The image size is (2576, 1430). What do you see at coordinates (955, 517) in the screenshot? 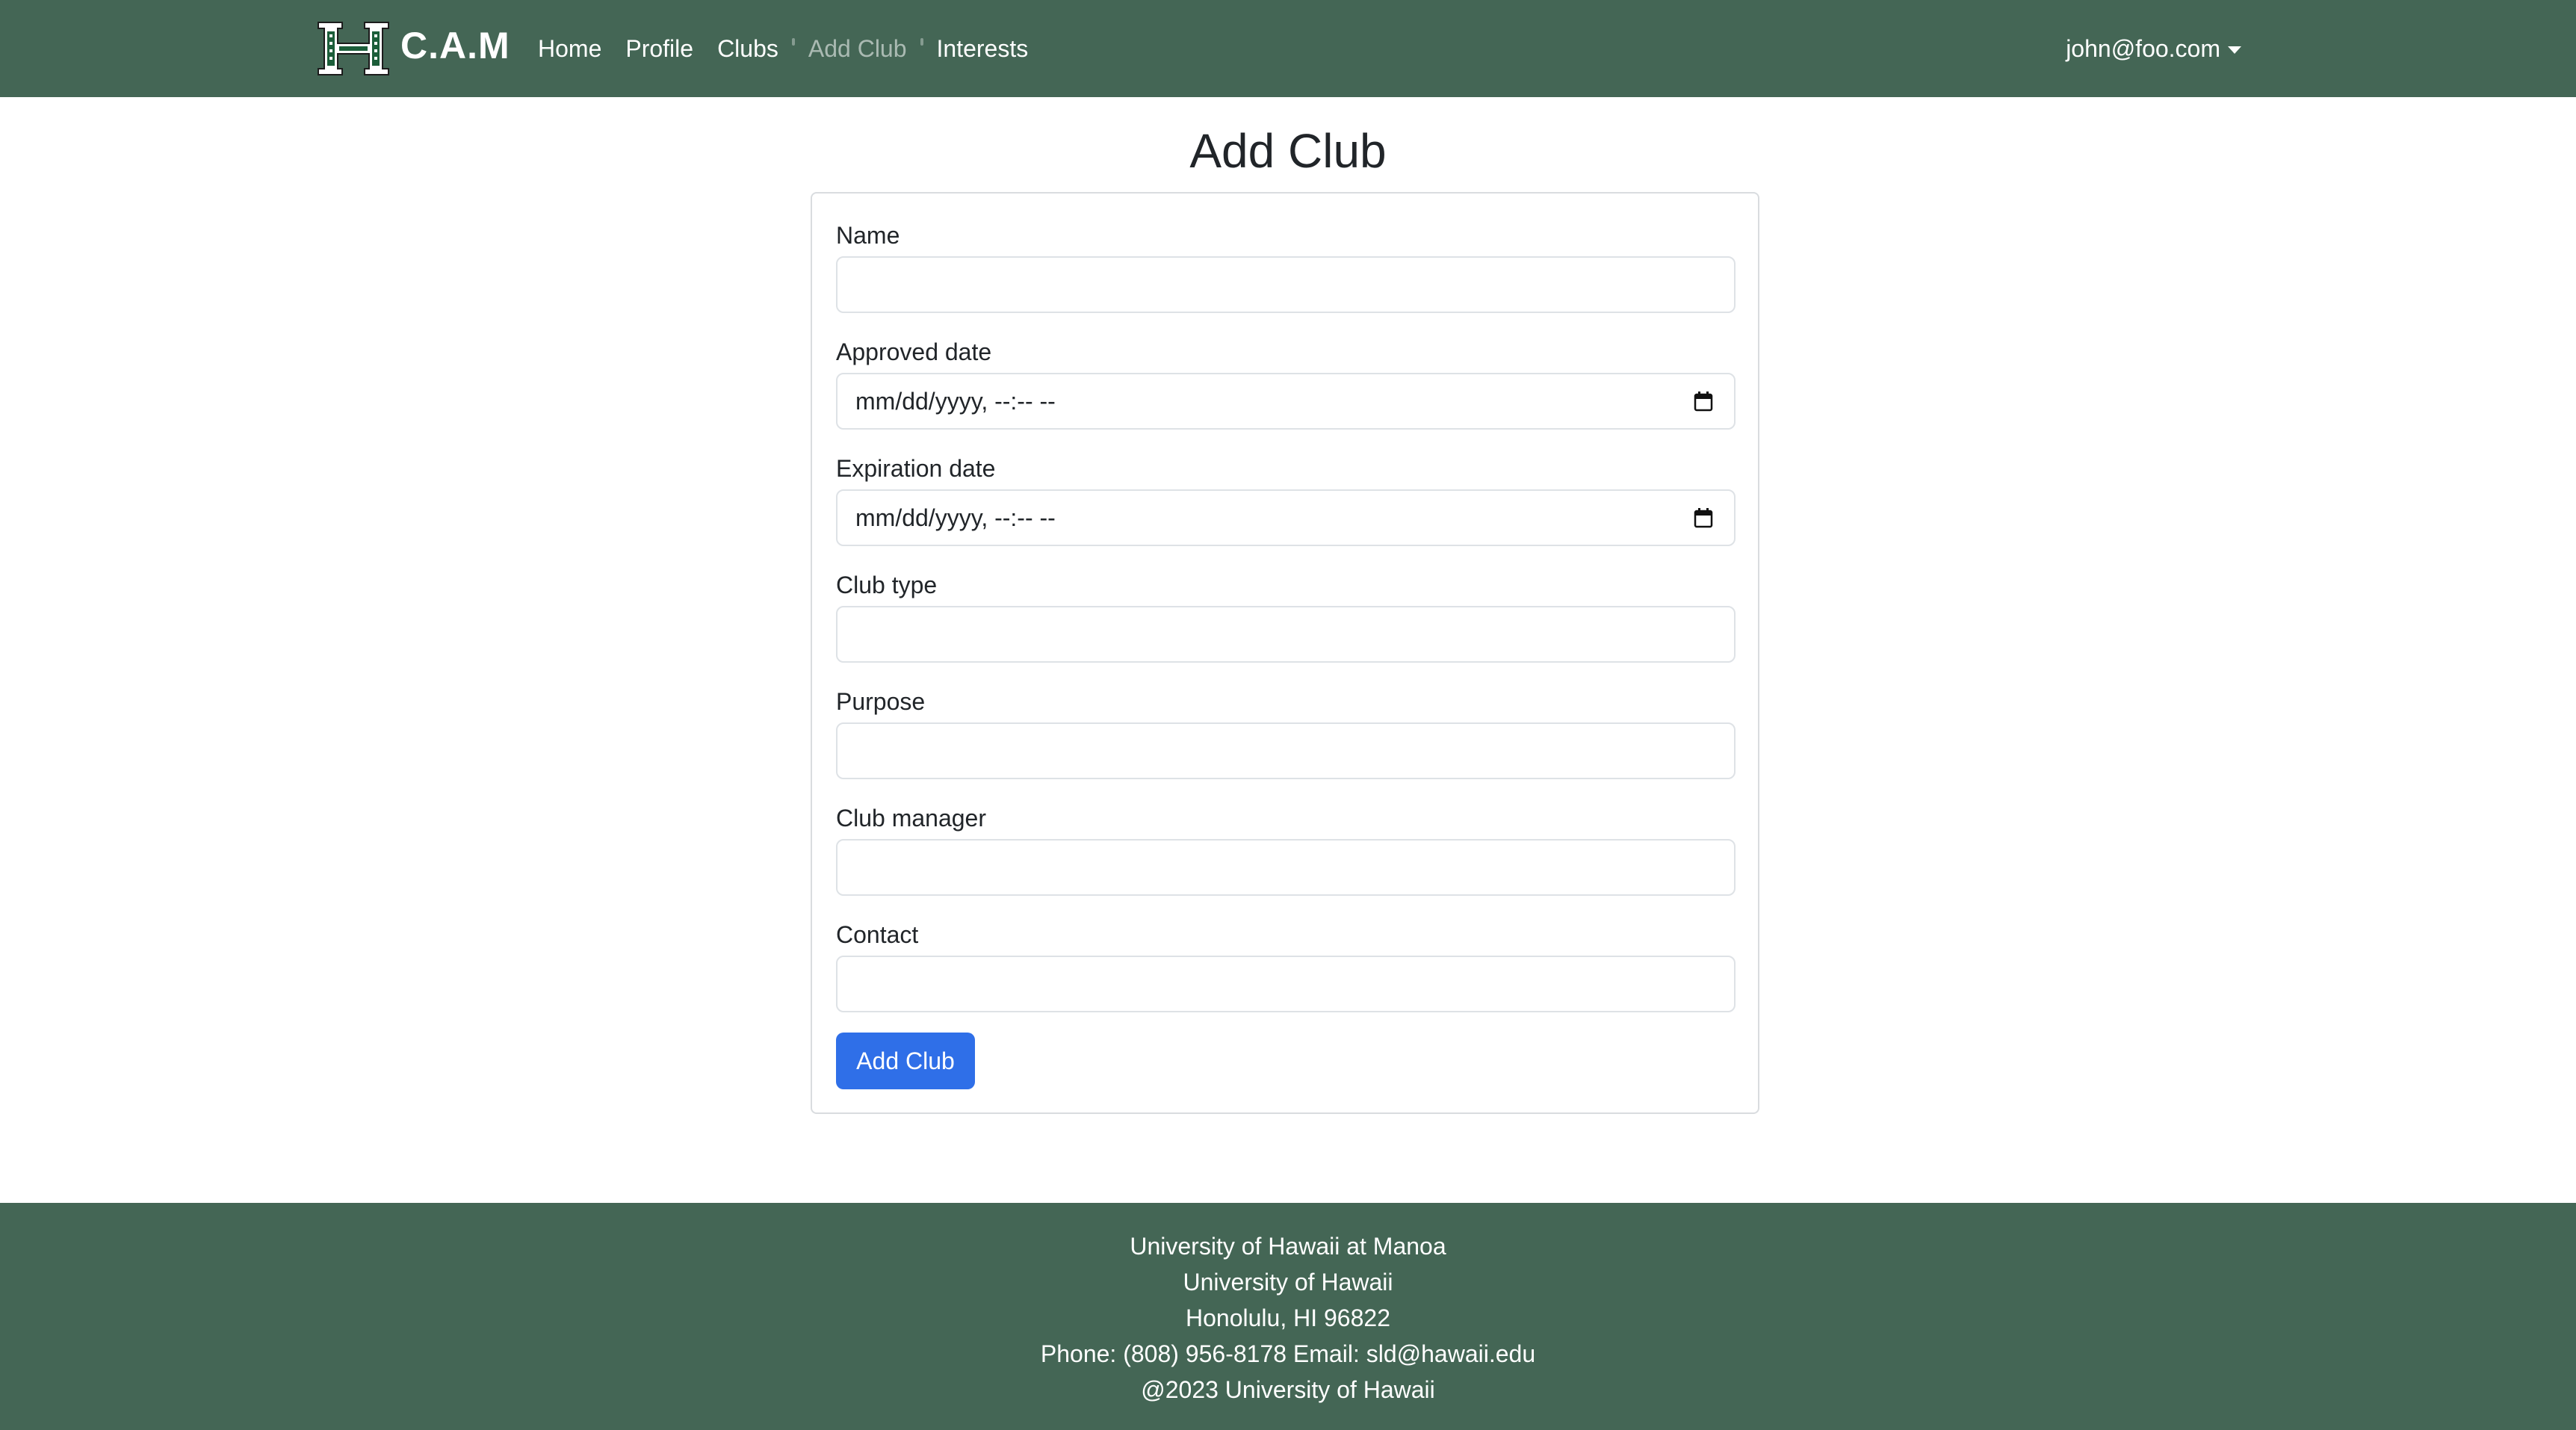
I see `expiration-date-placeholder: mm/dd/yyyy, --:-- --` at bounding box center [955, 517].